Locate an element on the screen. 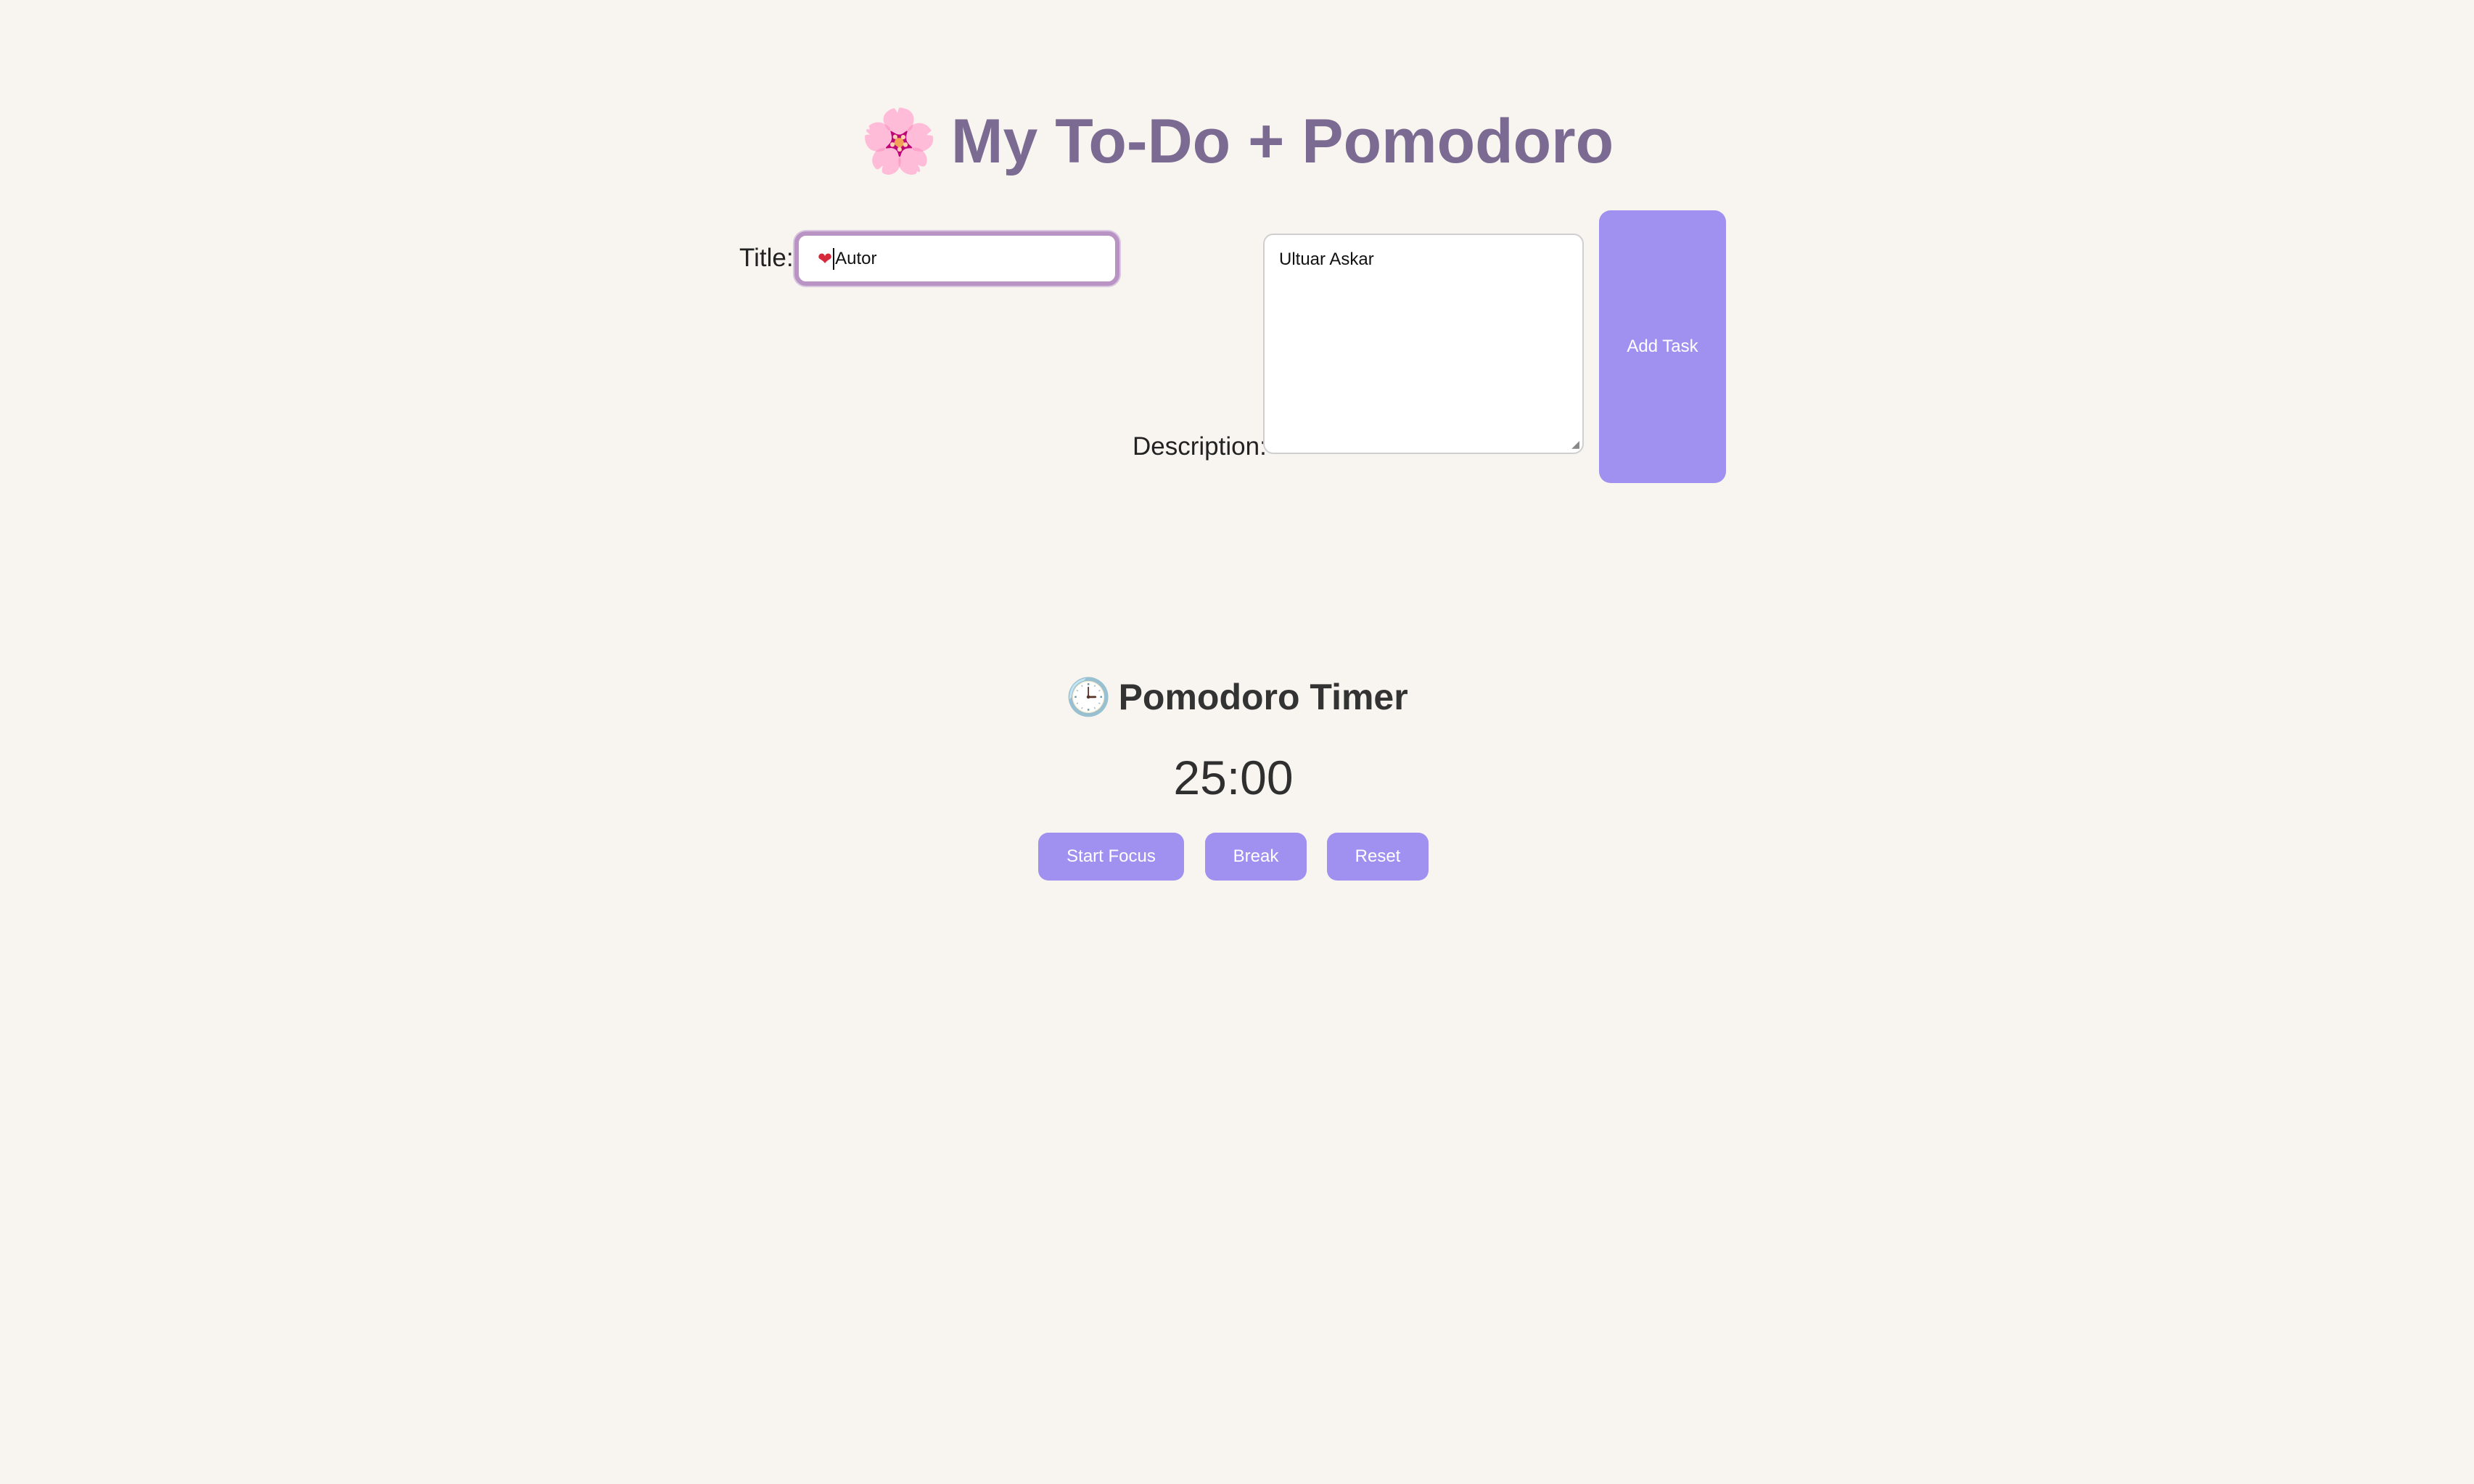 The width and height of the screenshot is (2474, 1484). text-caret is located at coordinates (834, 258).